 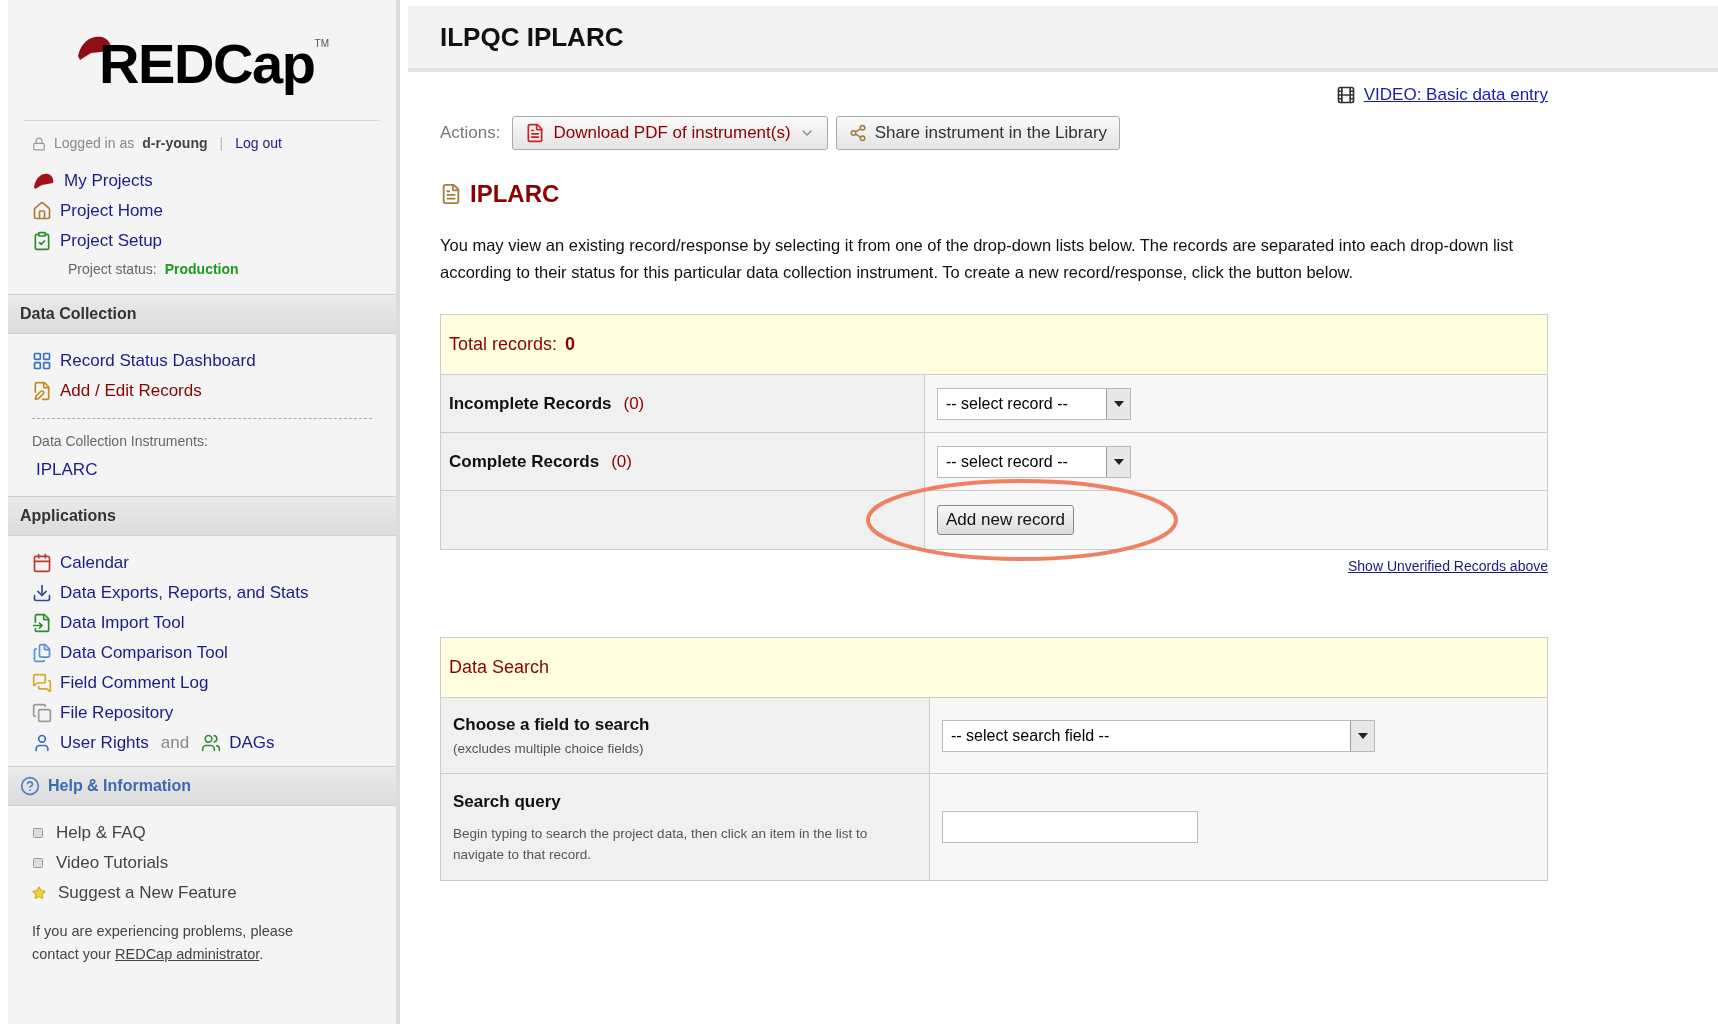 What do you see at coordinates (42, 593) in the screenshot?
I see `download-icon` at bounding box center [42, 593].